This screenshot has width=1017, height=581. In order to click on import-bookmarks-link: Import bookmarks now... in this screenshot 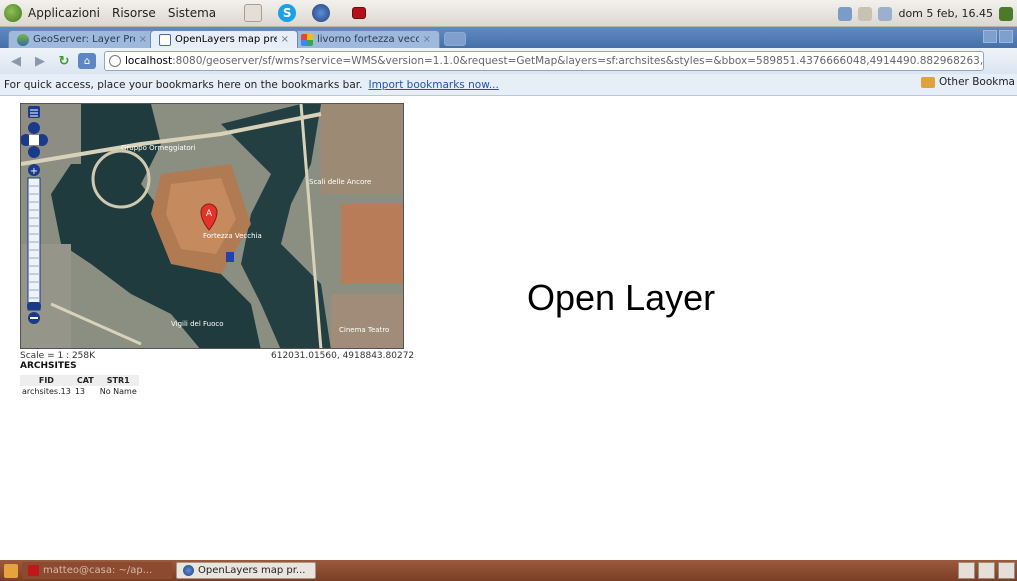, I will do `click(433, 85)`.